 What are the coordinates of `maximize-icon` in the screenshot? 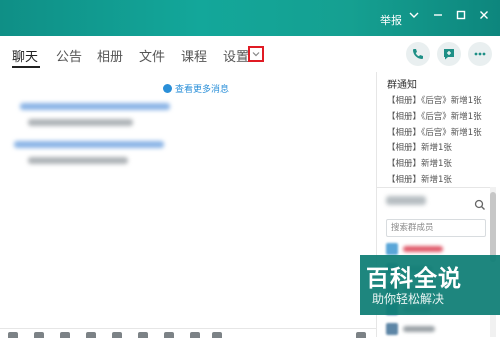 It's located at (461, 18).